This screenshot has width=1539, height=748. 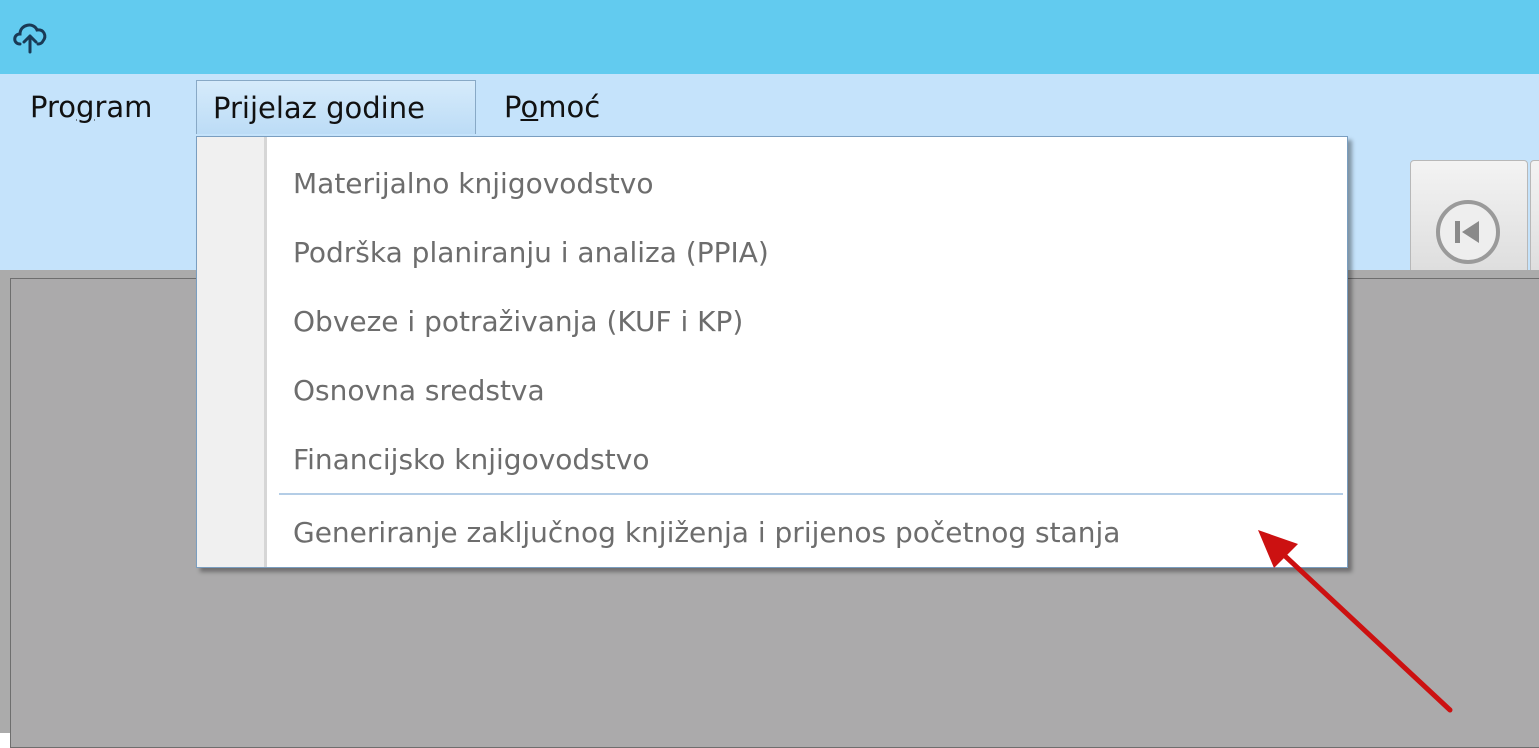 What do you see at coordinates (336, 107) in the screenshot?
I see `menu-prijelaz-godine: Prijelaz godine` at bounding box center [336, 107].